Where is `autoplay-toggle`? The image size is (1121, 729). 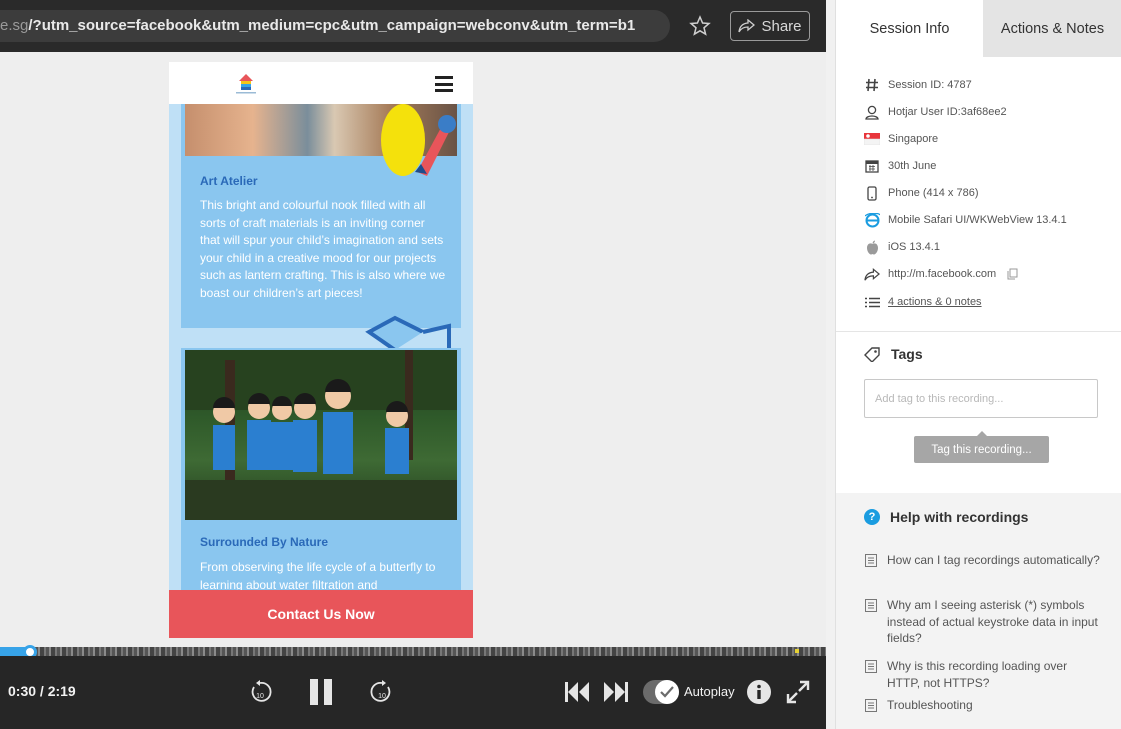 autoplay-toggle is located at coordinates (661, 692).